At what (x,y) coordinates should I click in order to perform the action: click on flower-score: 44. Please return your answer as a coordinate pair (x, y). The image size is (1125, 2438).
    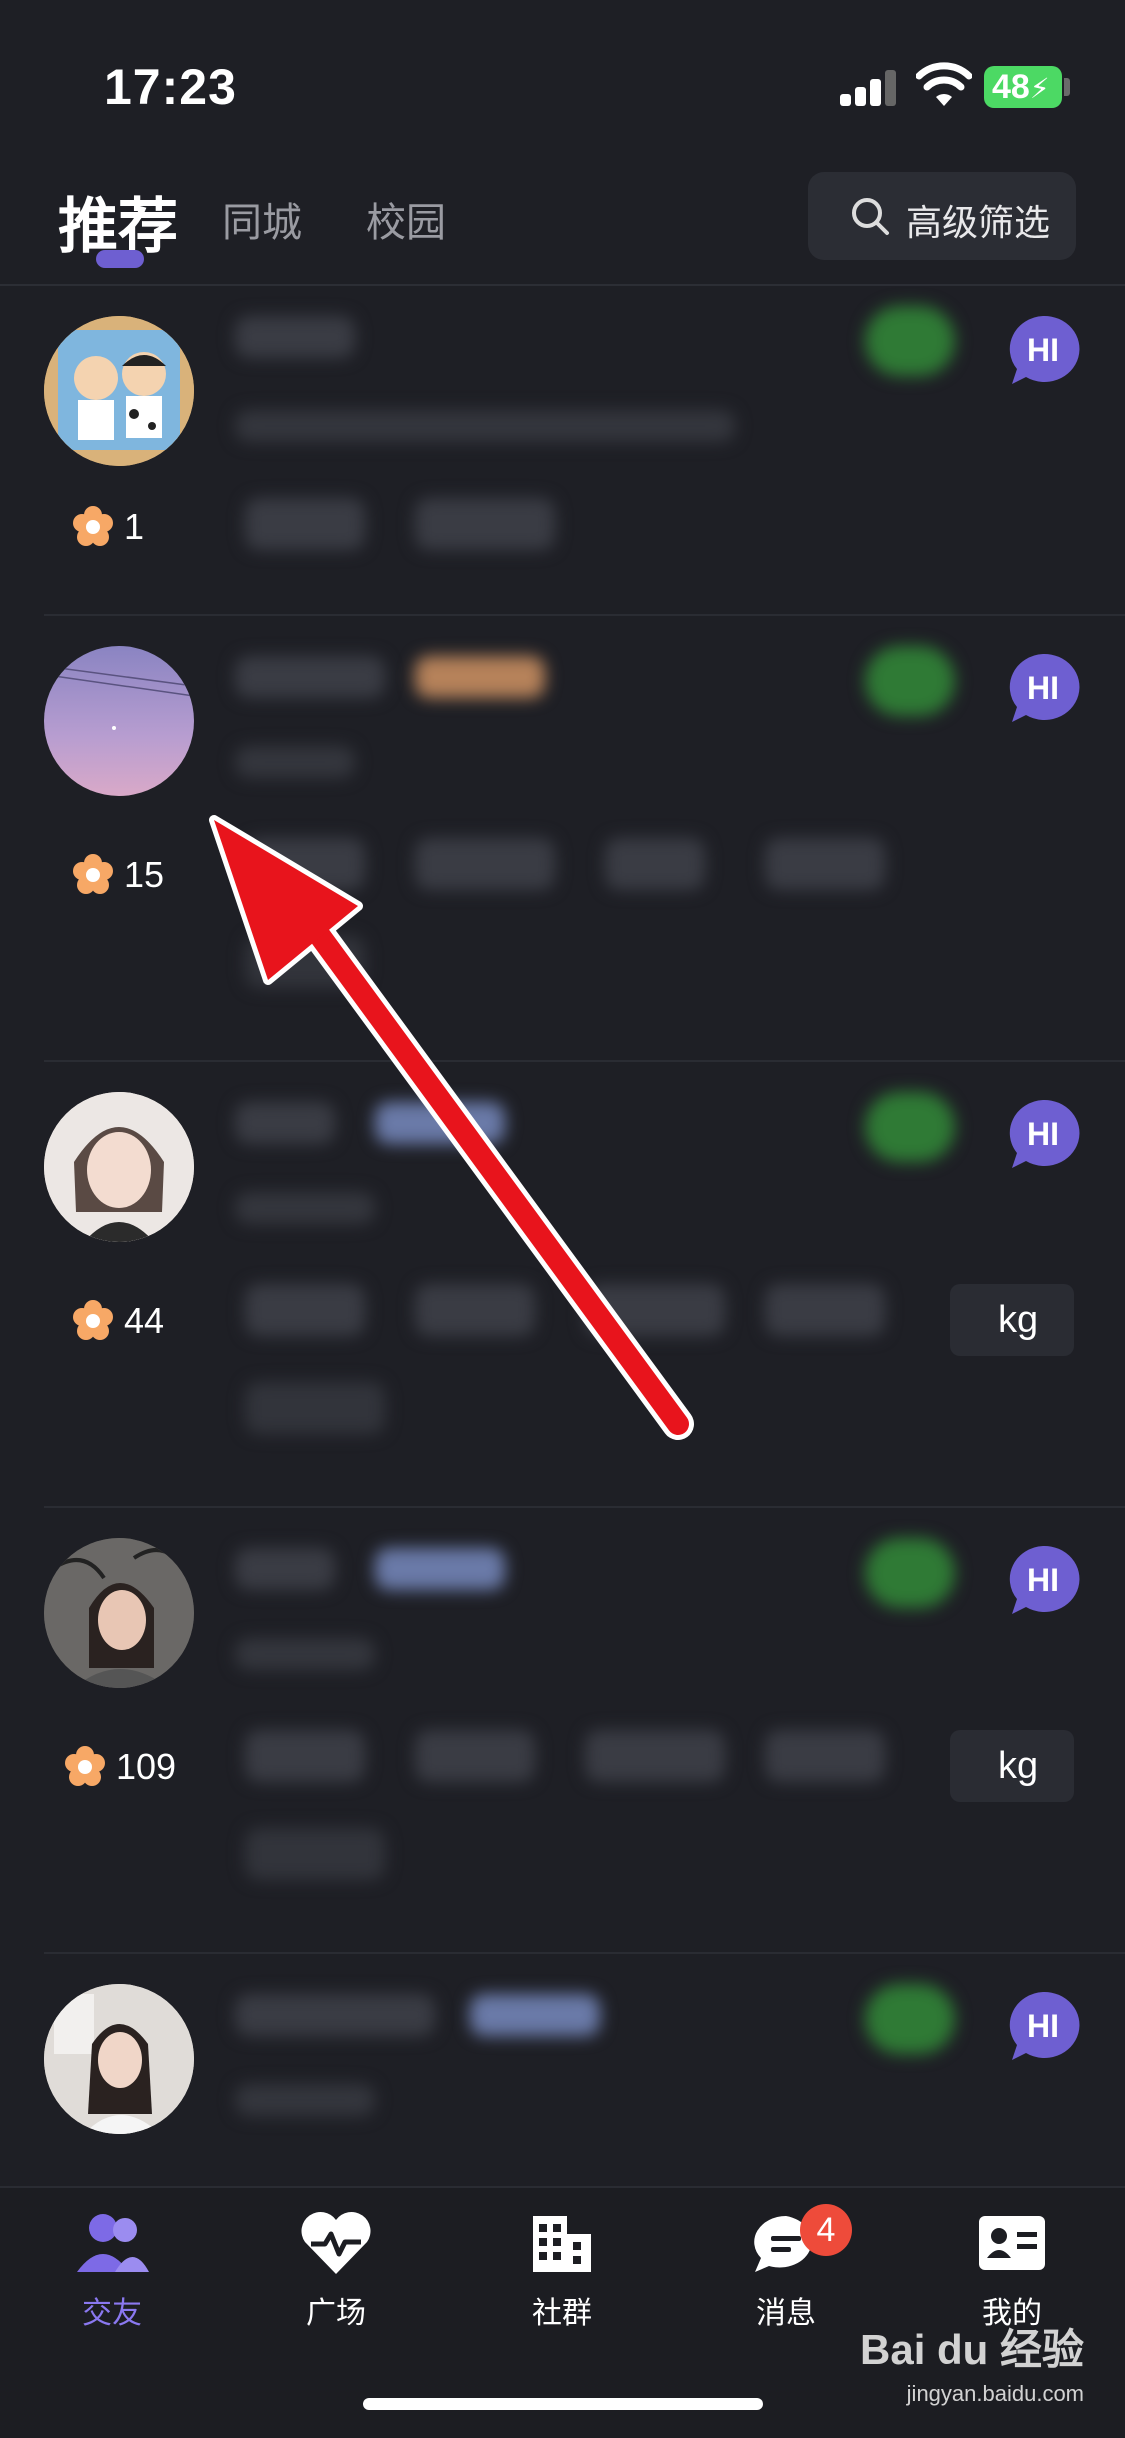
    Looking at the image, I should click on (117, 1321).